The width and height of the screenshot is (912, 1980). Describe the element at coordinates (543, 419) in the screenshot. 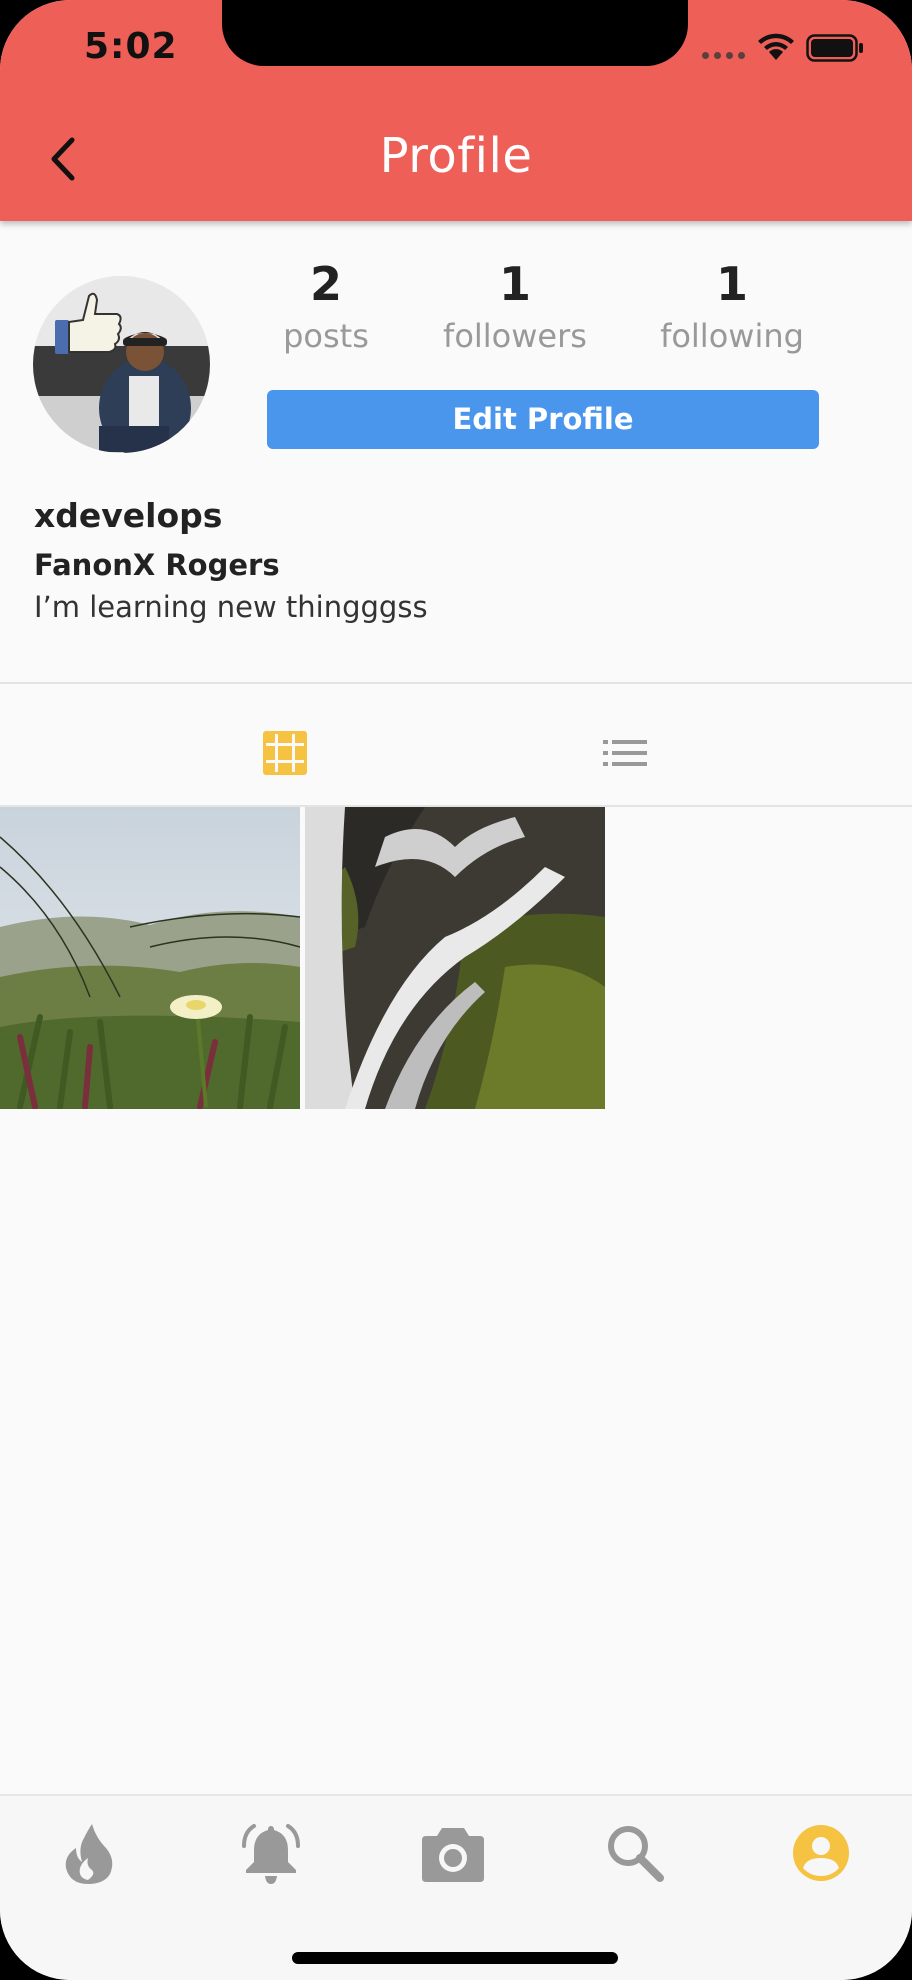

I see `edit-profile-button: Edit Profile` at that location.